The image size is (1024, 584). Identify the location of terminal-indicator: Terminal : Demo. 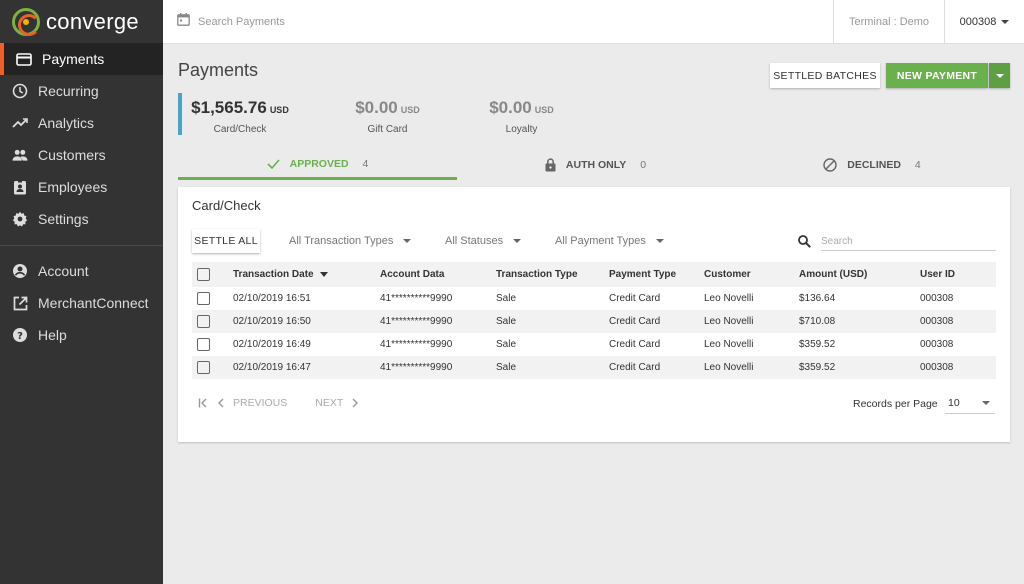
(888, 22).